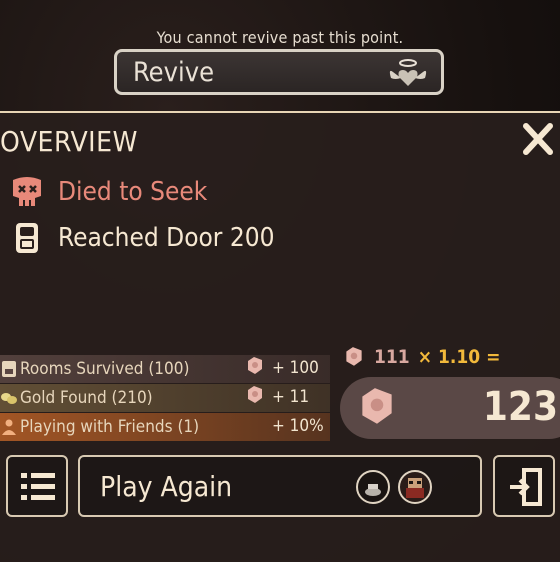 This screenshot has height=562, width=560. Describe the element at coordinates (9, 398) in the screenshot. I see `gold-icon` at that location.